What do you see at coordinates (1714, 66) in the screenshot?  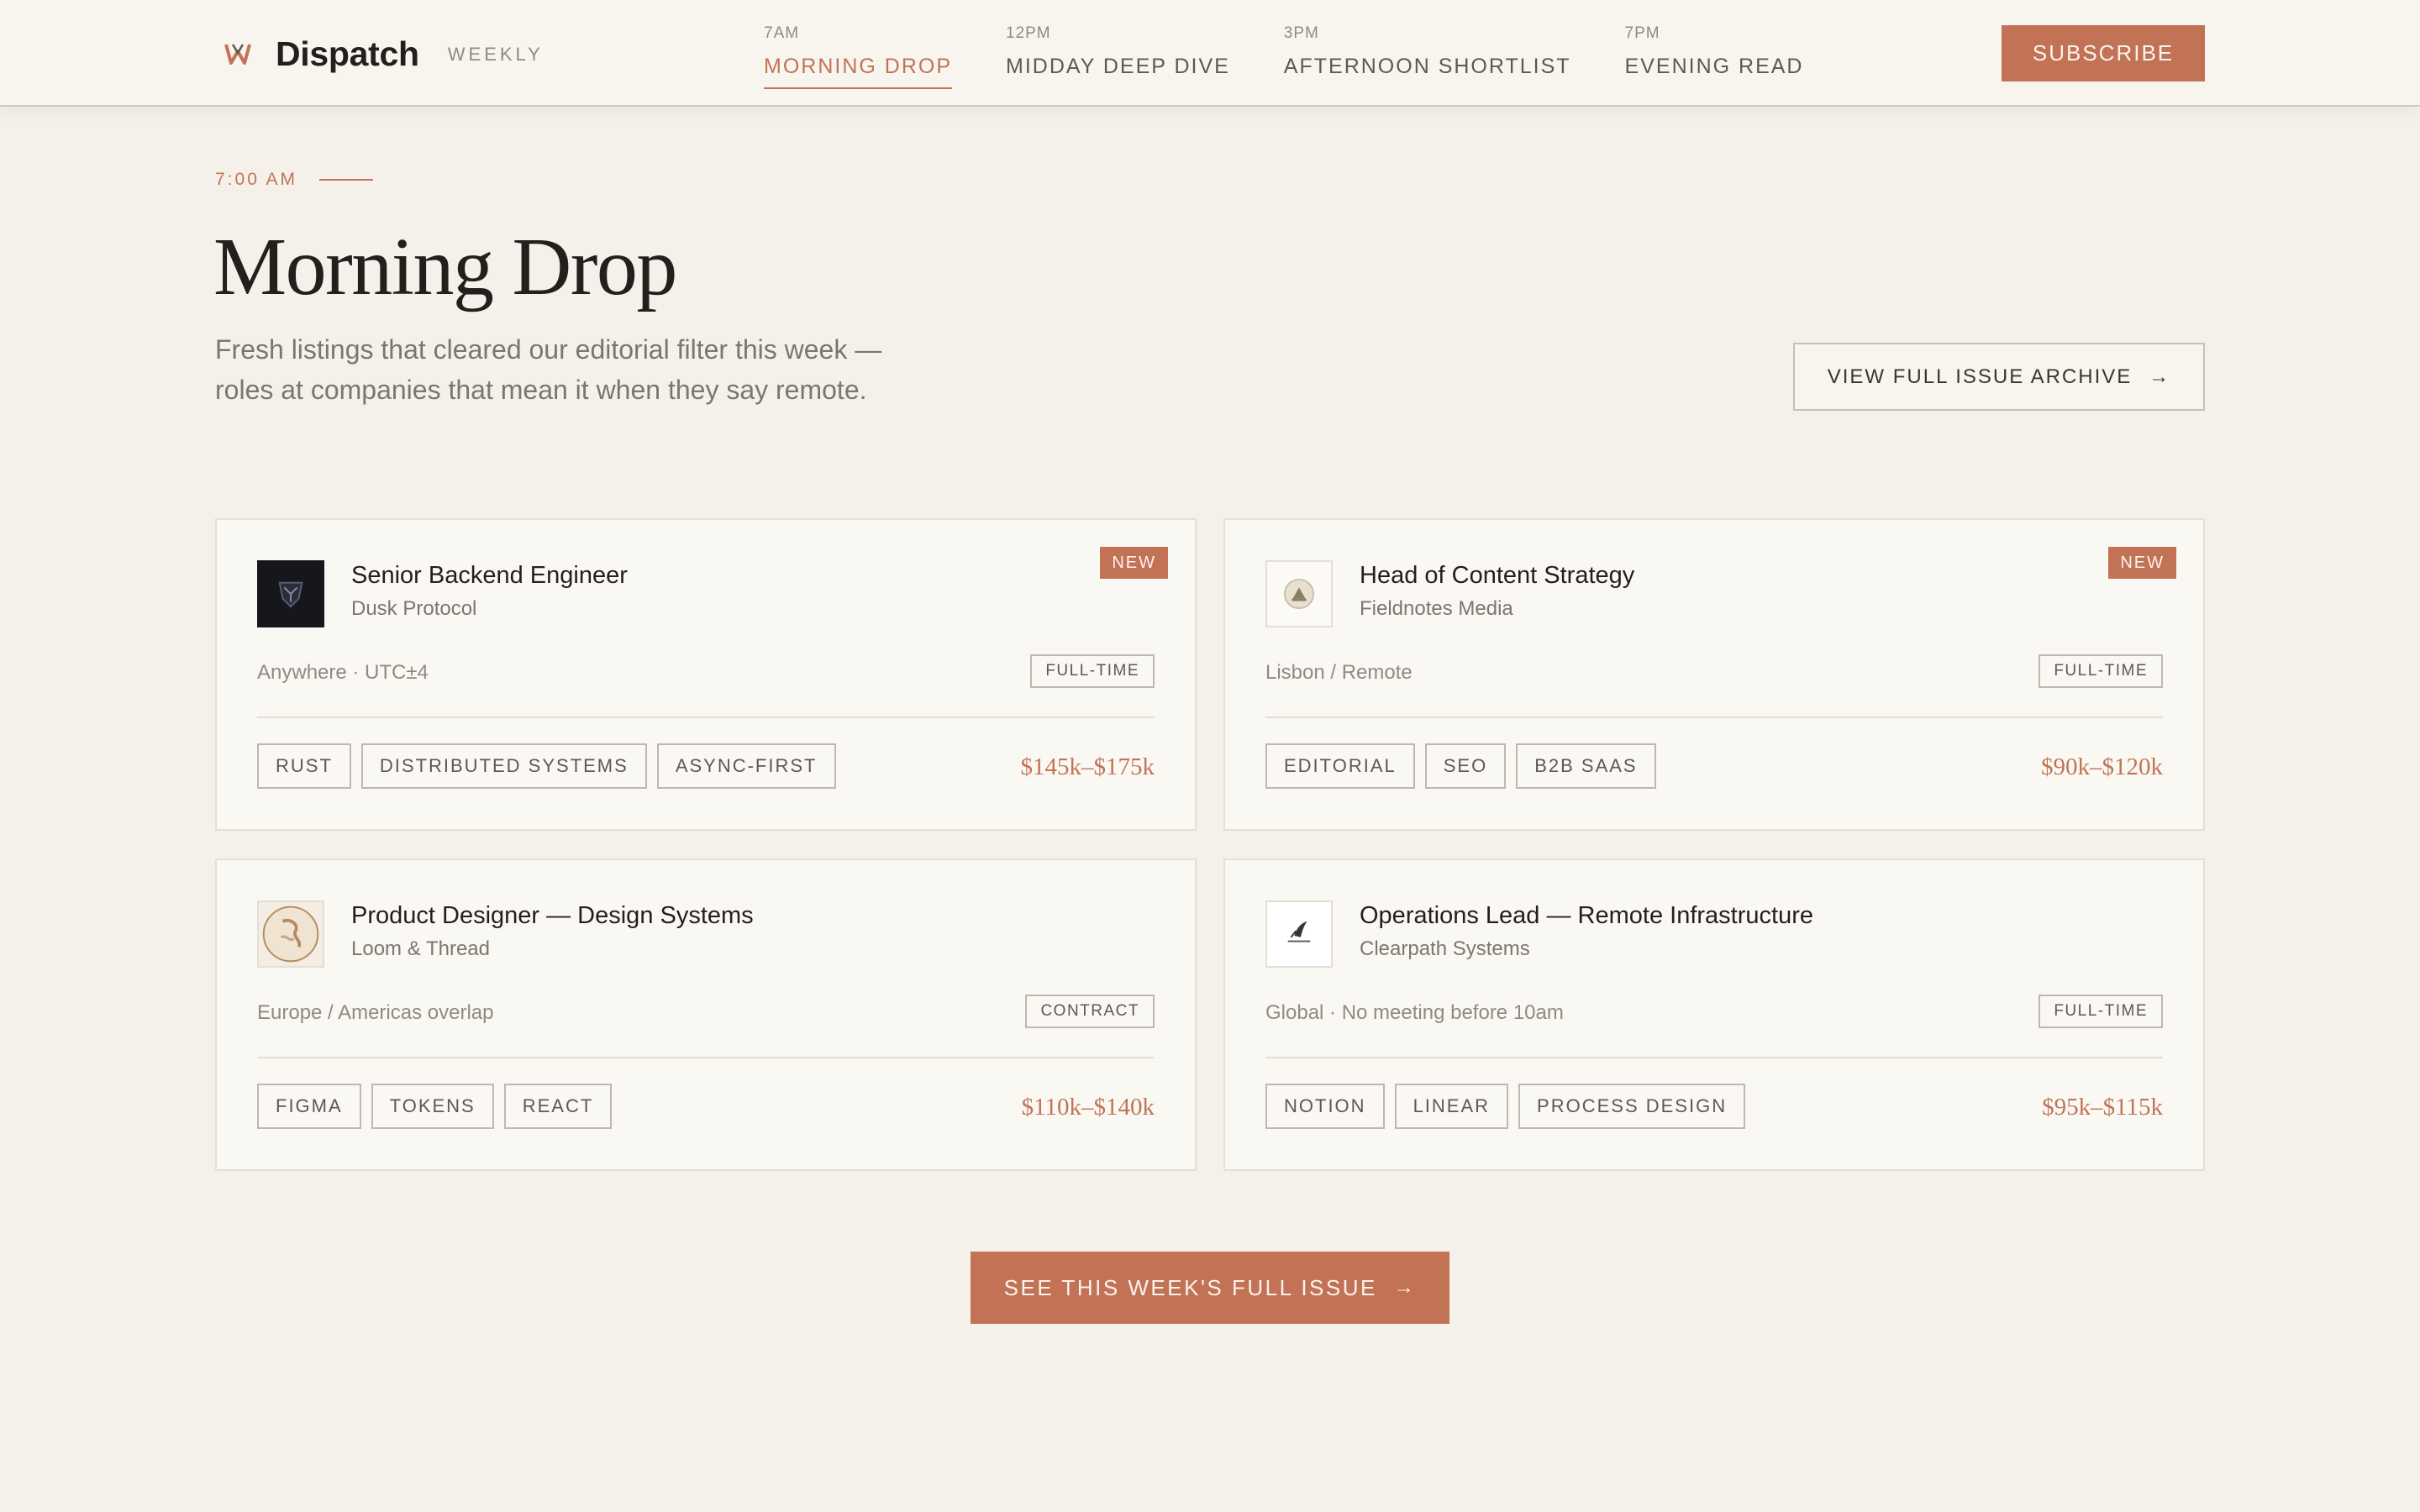 I see `nav-label: EVENING READ` at bounding box center [1714, 66].